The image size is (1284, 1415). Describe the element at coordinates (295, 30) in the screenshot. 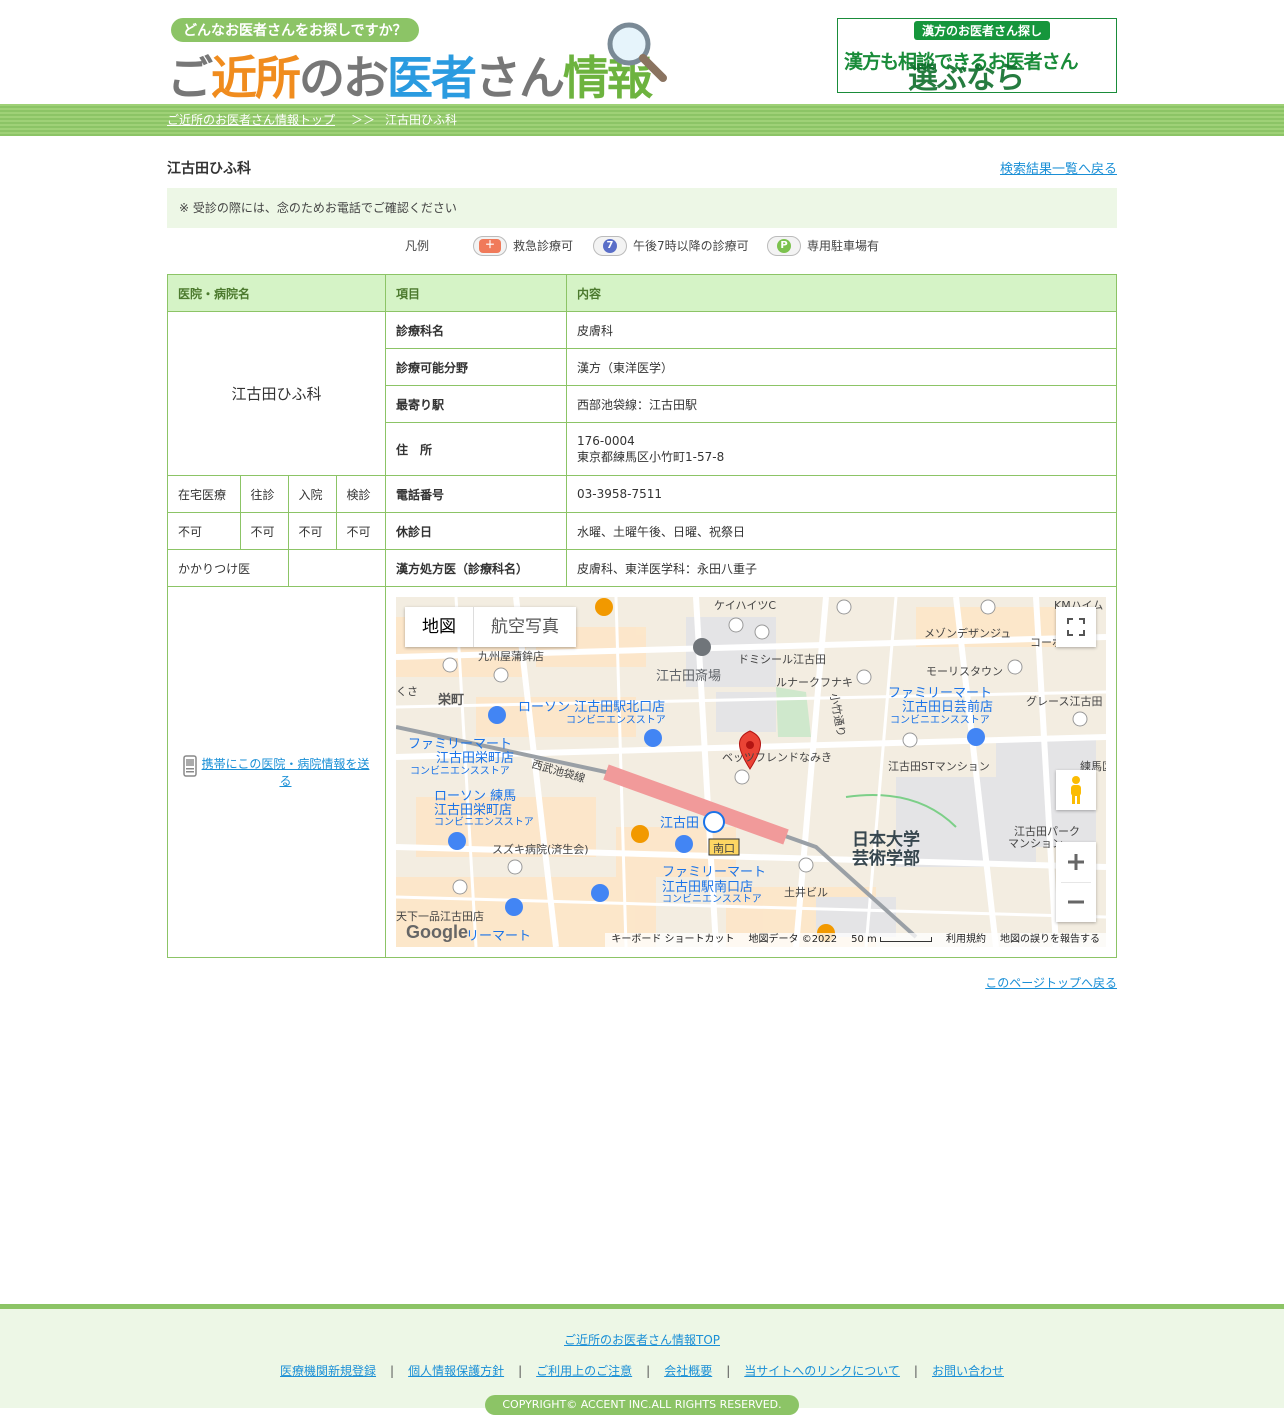

I see `logo-tagline: どんなお医者さんをお探しですか？` at that location.